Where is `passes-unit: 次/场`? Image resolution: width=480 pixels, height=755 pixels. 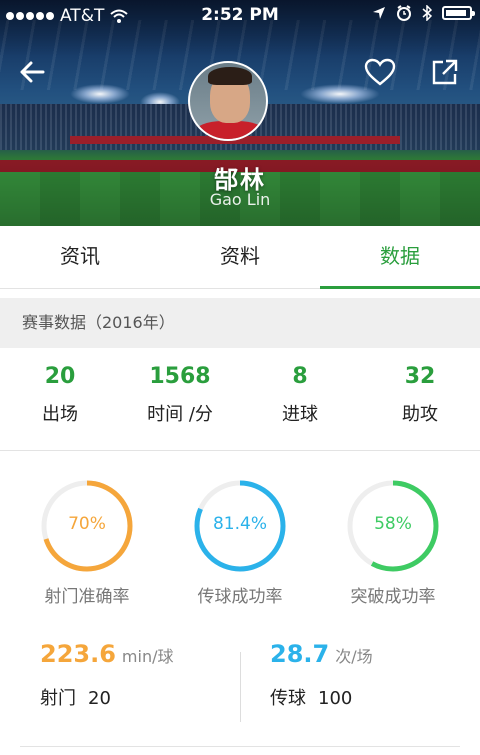 passes-unit: 次/场 is located at coordinates (354, 656).